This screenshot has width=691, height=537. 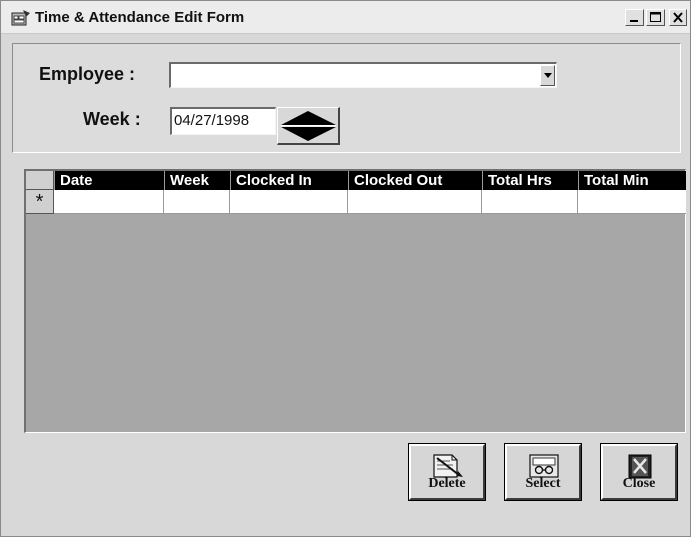 I want to click on column-header-clocked-out: Clocked Out, so click(x=415, y=180).